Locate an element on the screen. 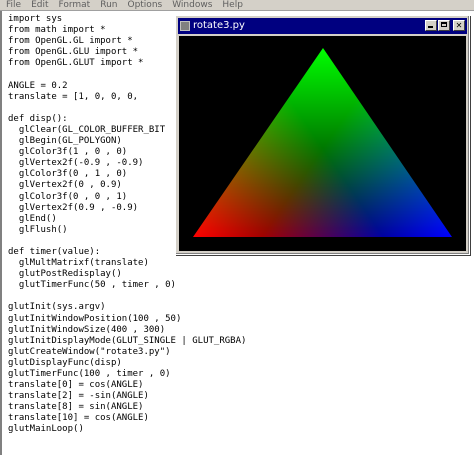 The width and height of the screenshot is (474, 455). maximize-button is located at coordinates (444, 25).